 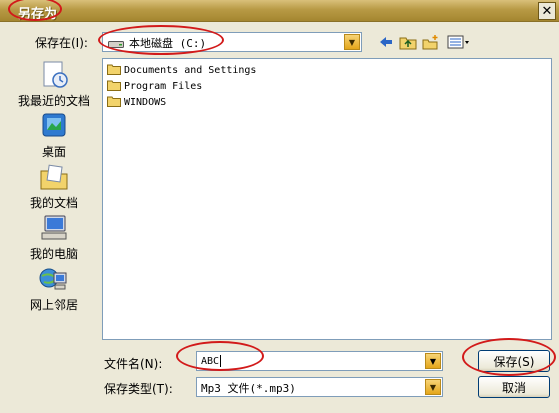 What do you see at coordinates (133, 364) in the screenshot?
I see `filename-label: 文件名(N):` at bounding box center [133, 364].